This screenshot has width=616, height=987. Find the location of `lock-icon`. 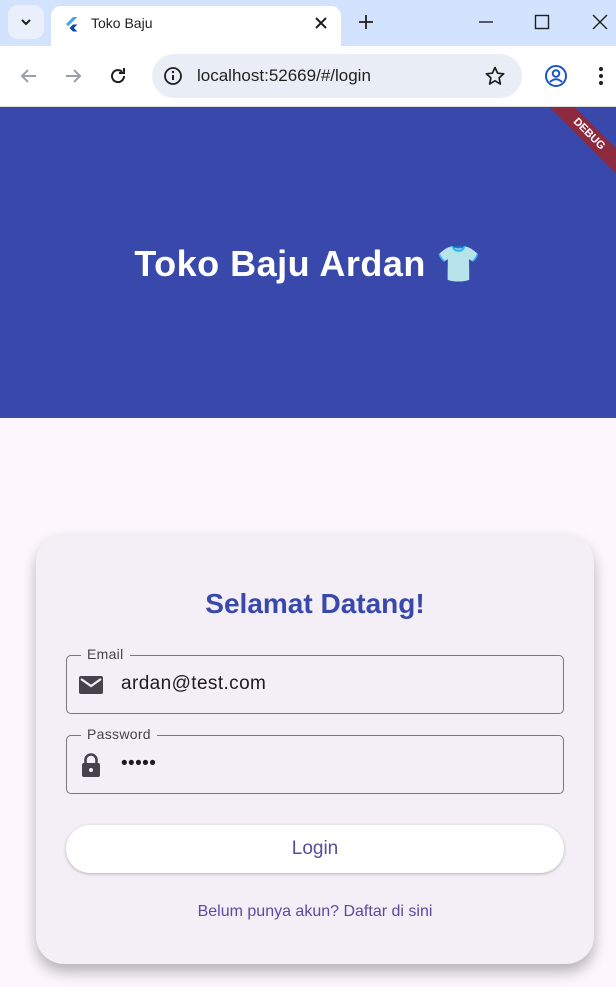

lock-icon is located at coordinates (91, 765).